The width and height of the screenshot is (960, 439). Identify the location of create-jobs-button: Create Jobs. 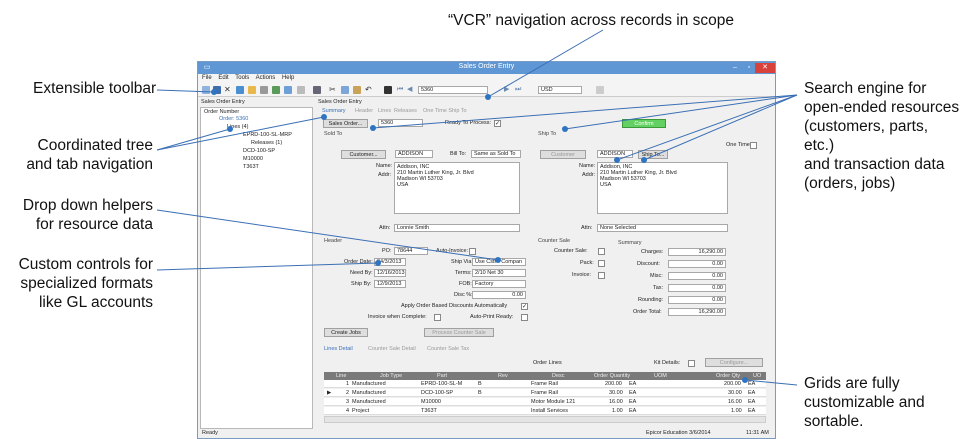
(346, 332).